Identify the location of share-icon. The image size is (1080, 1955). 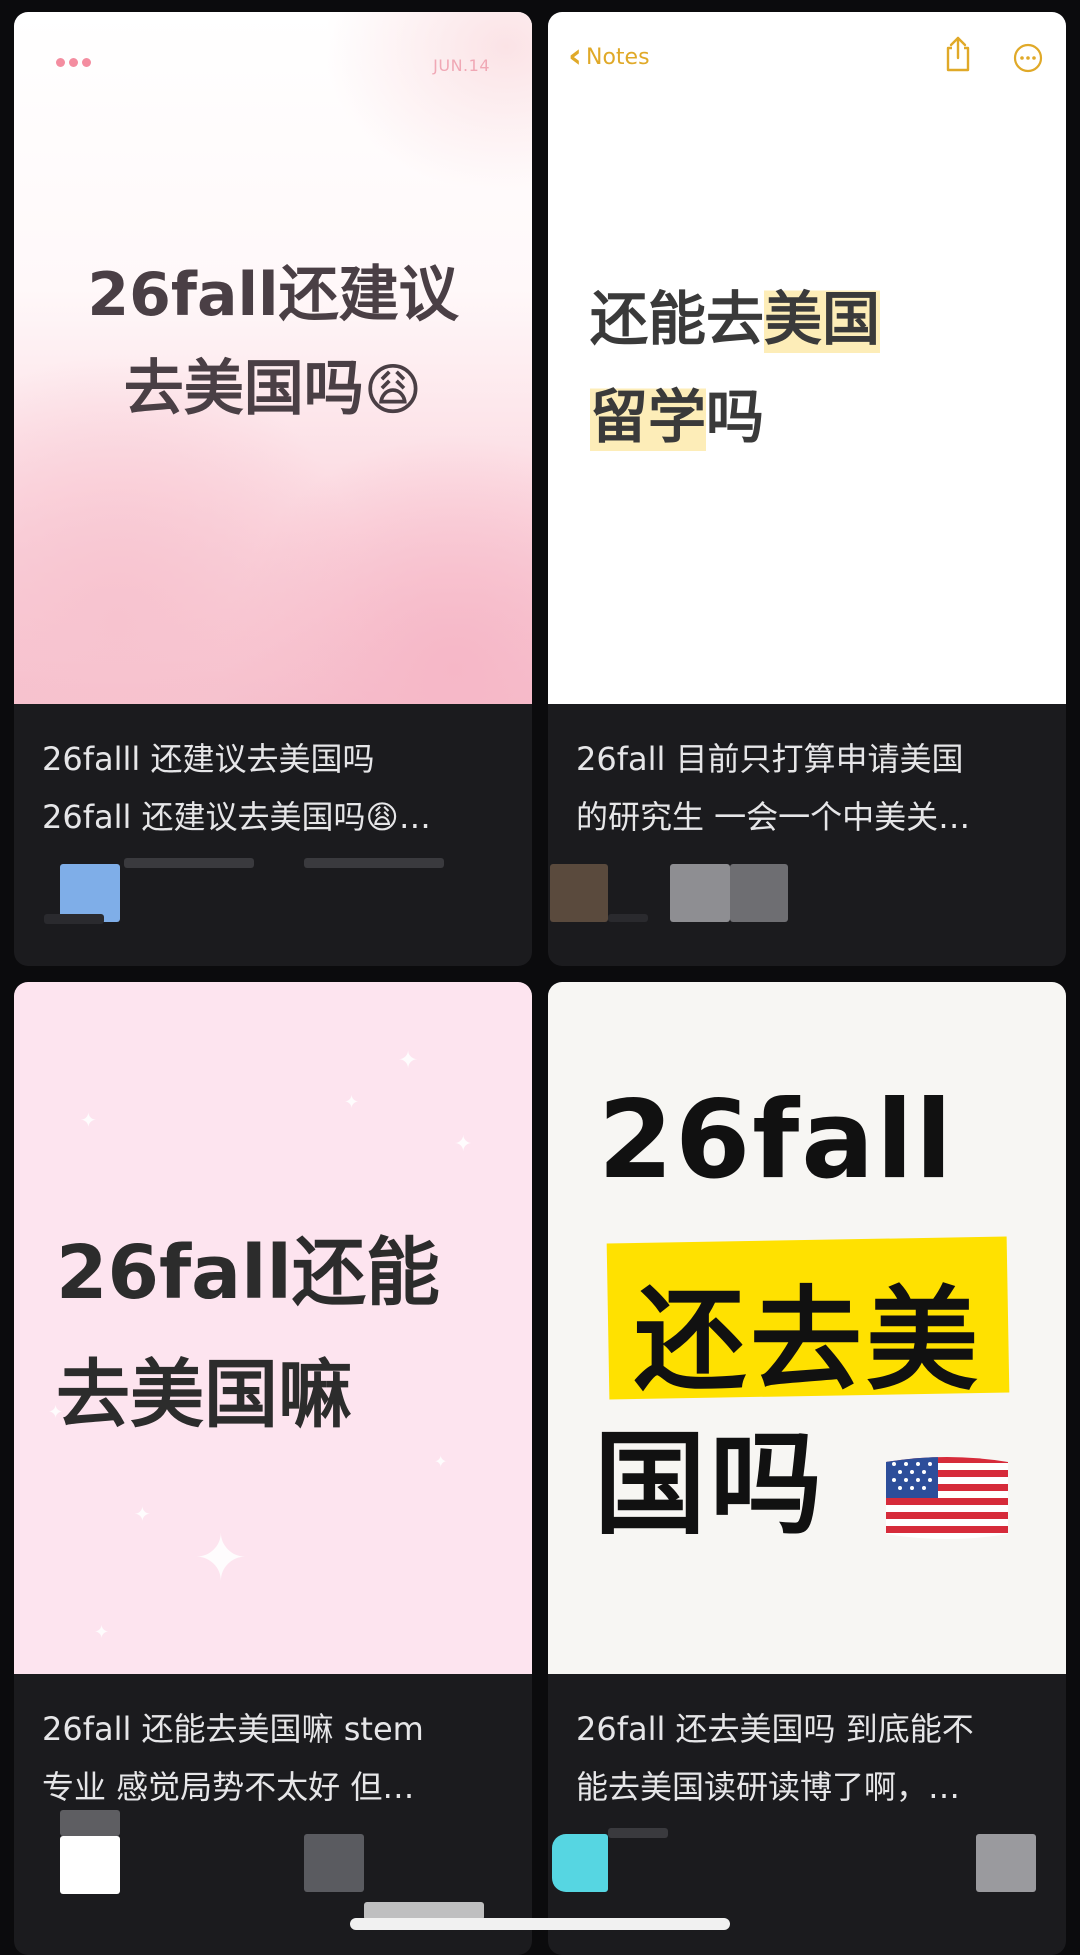
(958, 54).